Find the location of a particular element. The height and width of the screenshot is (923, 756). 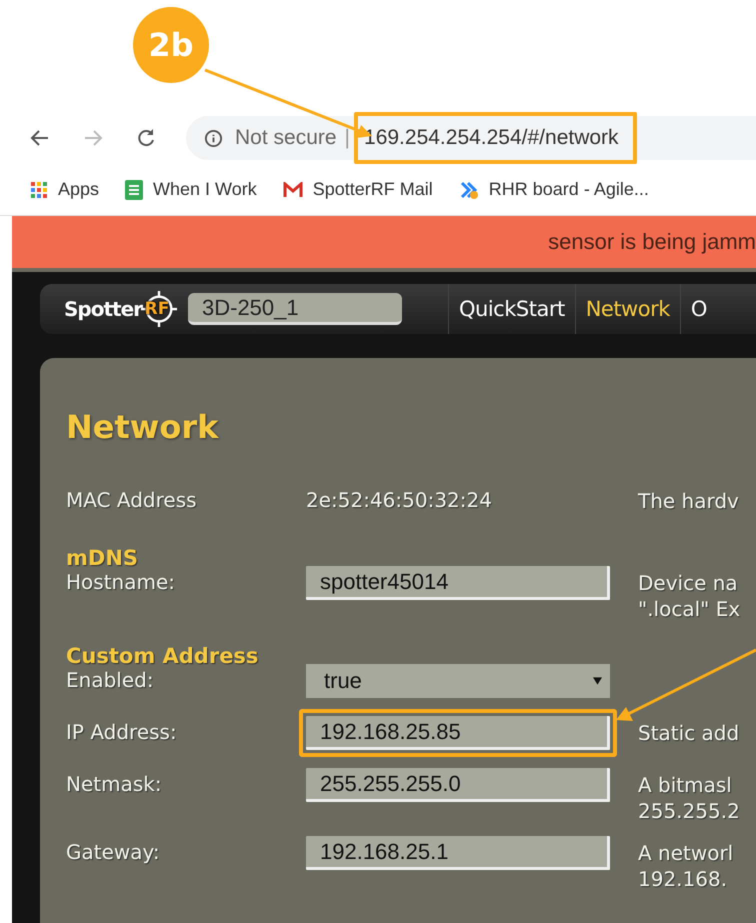

info-icon is located at coordinates (213, 138).